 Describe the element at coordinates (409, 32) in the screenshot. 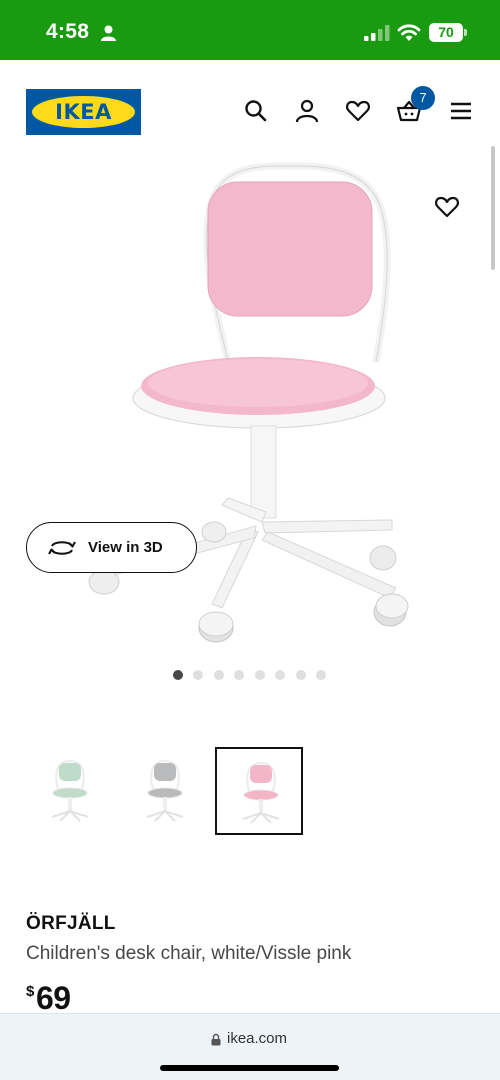

I see `wifi-icon` at that location.